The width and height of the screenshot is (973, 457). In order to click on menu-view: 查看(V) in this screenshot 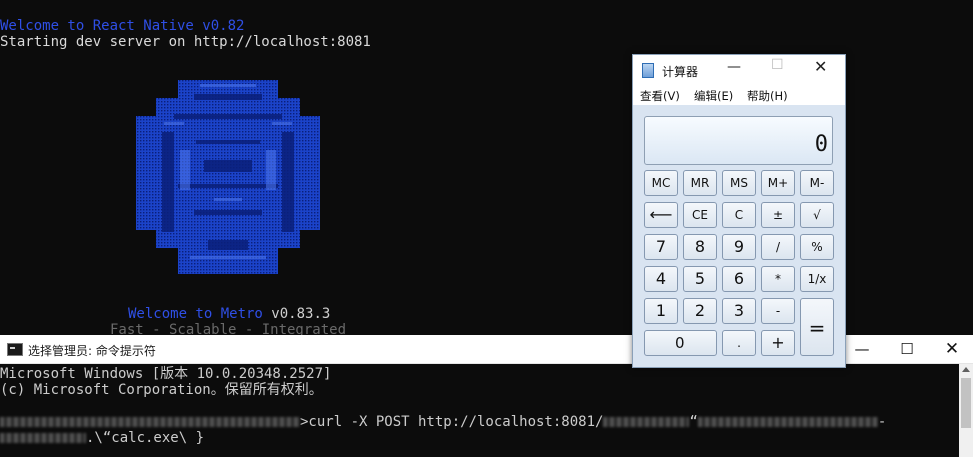, I will do `click(660, 96)`.